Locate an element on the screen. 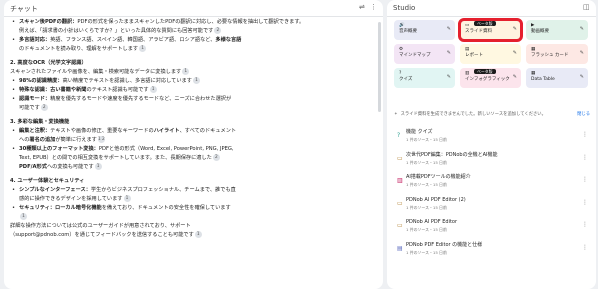 The width and height of the screenshot is (598, 289). note-title: 機能 クイズ is located at coordinates (419, 132).